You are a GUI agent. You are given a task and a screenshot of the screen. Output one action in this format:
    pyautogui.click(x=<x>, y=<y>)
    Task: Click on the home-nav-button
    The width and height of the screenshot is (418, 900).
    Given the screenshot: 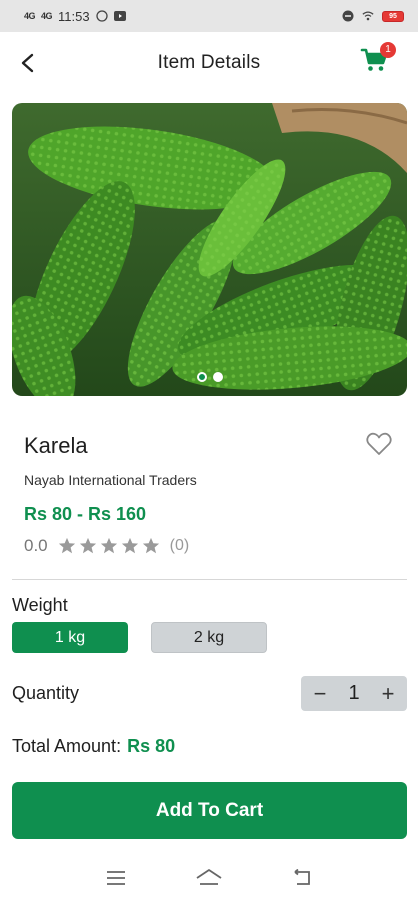 What is the action you would take?
    pyautogui.click(x=209, y=878)
    